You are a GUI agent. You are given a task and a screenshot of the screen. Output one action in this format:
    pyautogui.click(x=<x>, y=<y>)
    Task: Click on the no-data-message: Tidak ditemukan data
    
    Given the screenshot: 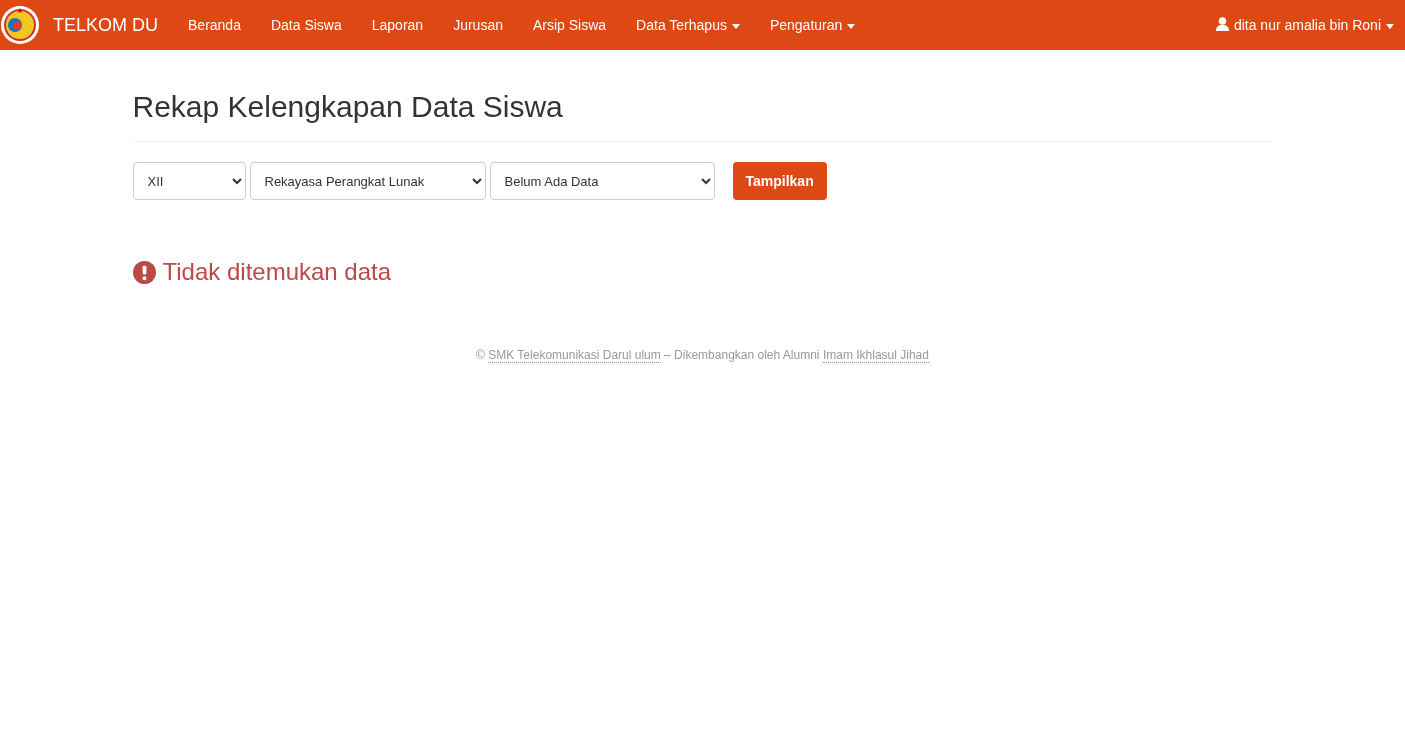 What is the action you would take?
    pyautogui.click(x=277, y=272)
    